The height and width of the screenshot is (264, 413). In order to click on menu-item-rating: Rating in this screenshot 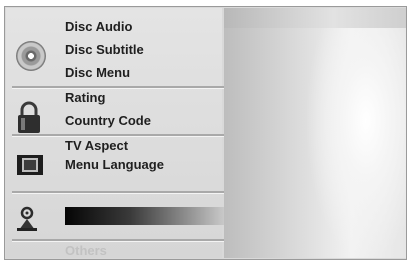, I will do `click(85, 98)`.